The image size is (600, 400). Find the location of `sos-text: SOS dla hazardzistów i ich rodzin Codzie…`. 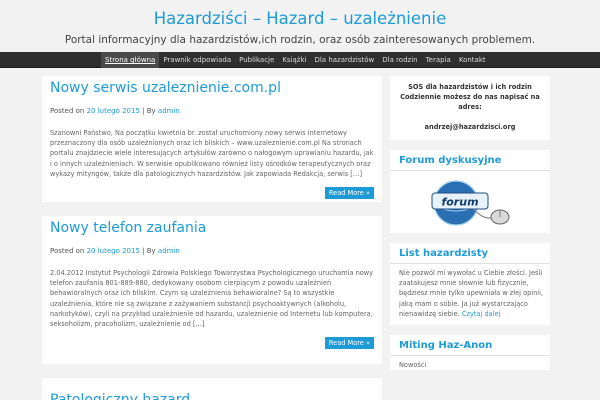

sos-text: SOS dla hazardzistów i ich rodzin Codzie… is located at coordinates (470, 97).